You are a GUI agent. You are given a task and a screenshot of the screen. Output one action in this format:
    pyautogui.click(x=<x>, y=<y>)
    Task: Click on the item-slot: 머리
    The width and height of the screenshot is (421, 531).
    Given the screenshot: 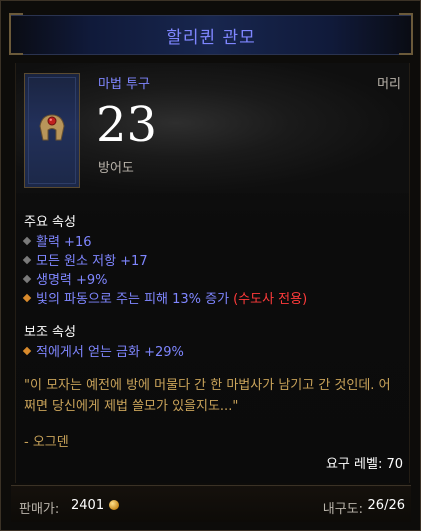 What is the action you would take?
    pyautogui.click(x=389, y=84)
    